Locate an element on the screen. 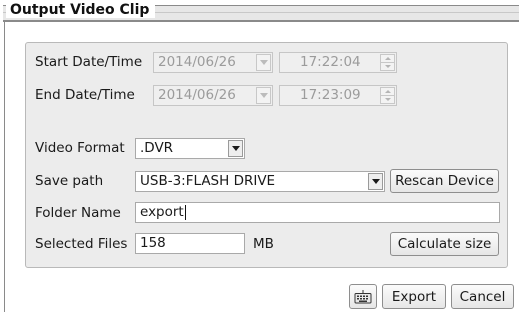  size-unit-label: MB is located at coordinates (263, 244).